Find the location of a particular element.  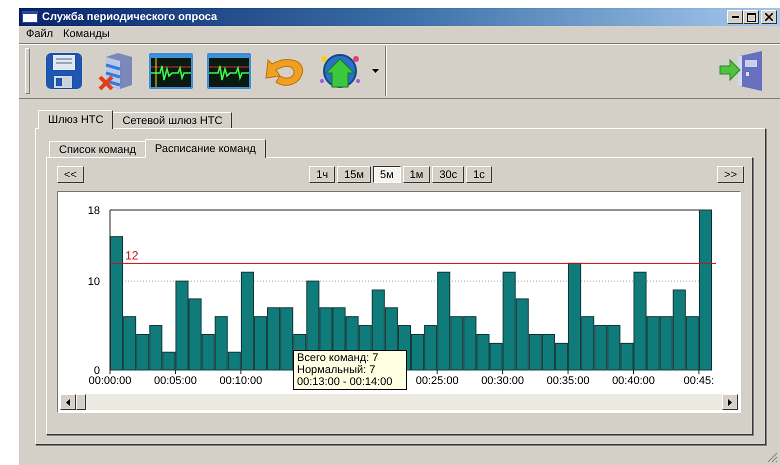

resize-grip-icon is located at coordinates (772, 457).